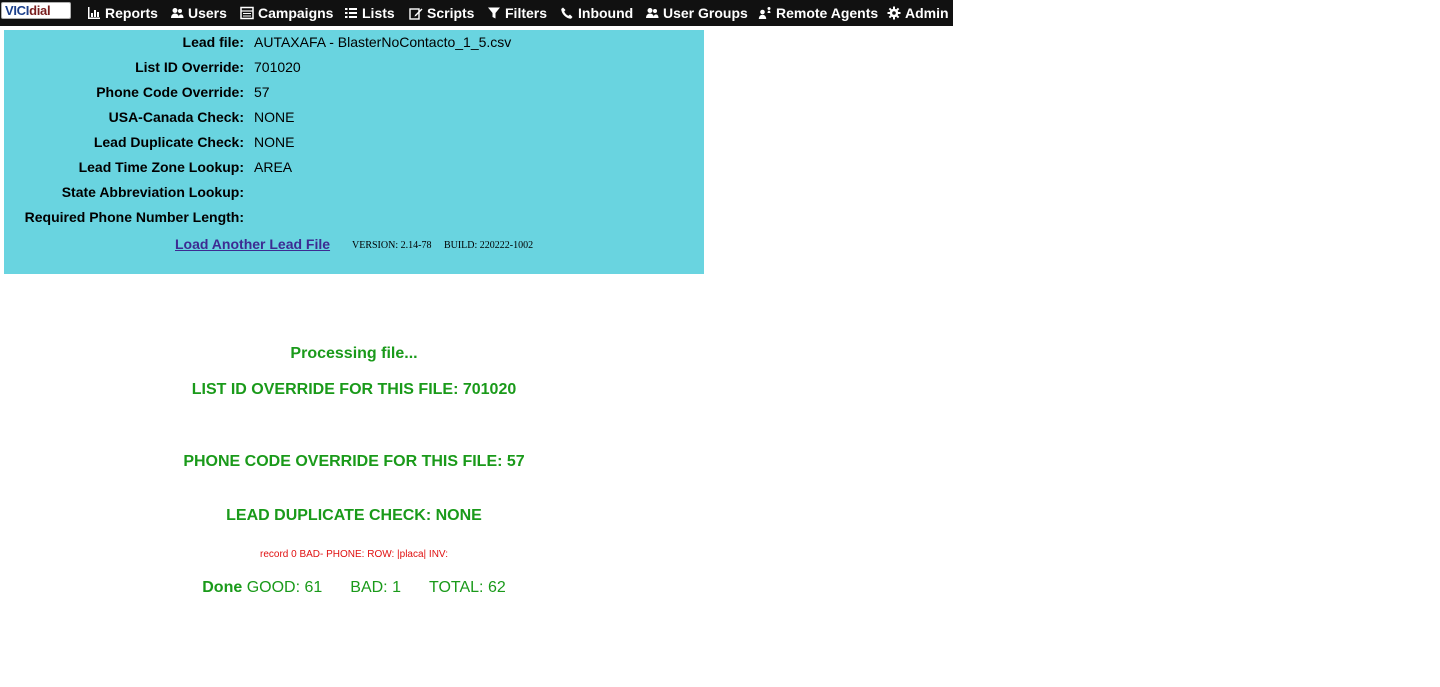 The image size is (1440, 687). Describe the element at coordinates (222, 587) in the screenshot. I see `done-label: Done` at that location.